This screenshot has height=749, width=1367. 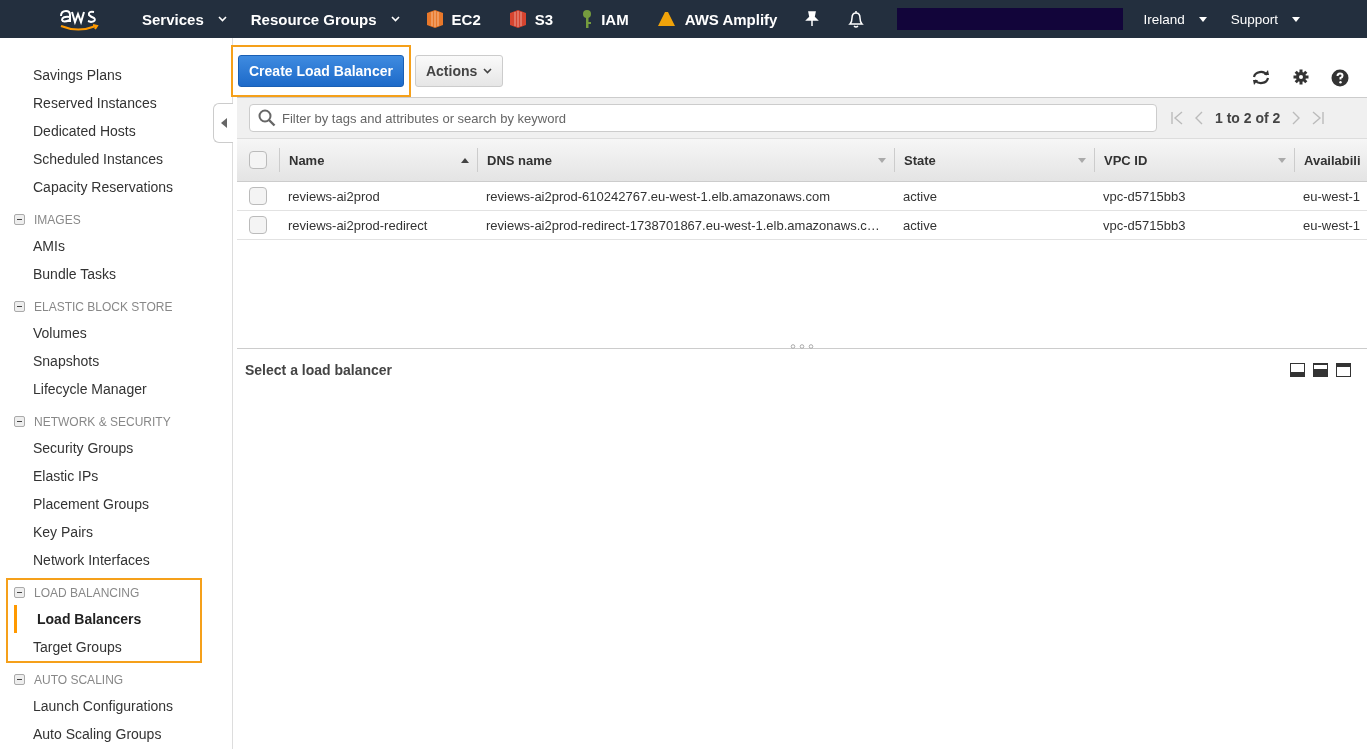 What do you see at coordinates (104, 448) in the screenshot?
I see `sidebar-item: Security Groups` at bounding box center [104, 448].